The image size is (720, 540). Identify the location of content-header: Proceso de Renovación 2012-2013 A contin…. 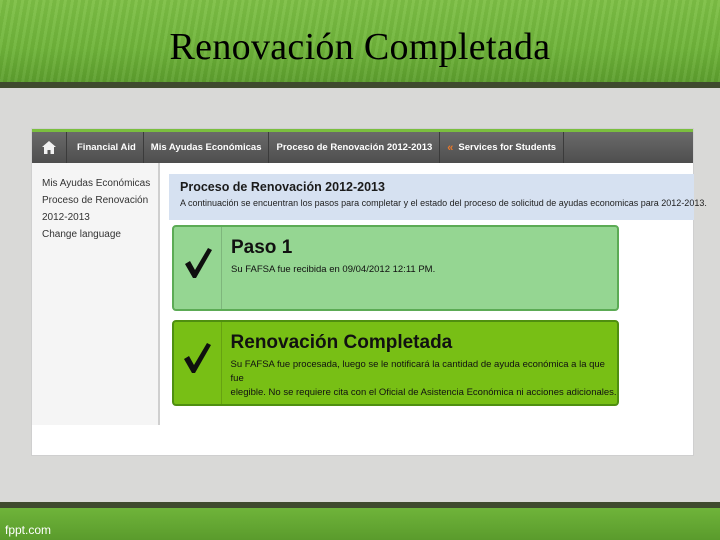
(438, 197).